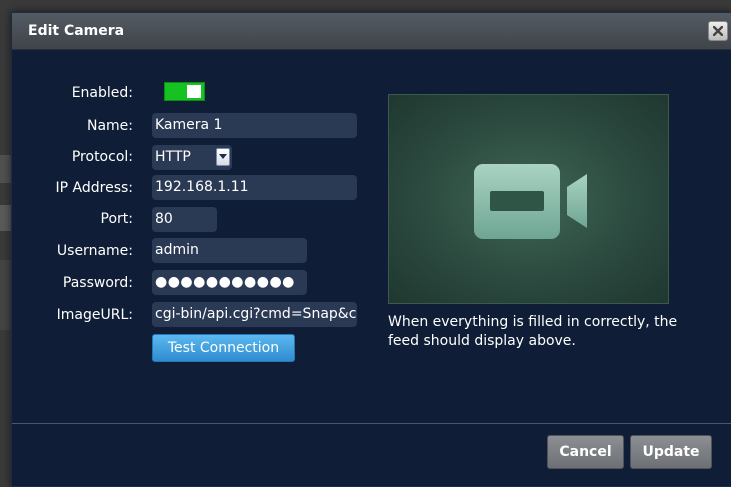 The image size is (731, 487). Describe the element at coordinates (254, 187) in the screenshot. I see `ip-address-field: 192.168.1.11` at that location.